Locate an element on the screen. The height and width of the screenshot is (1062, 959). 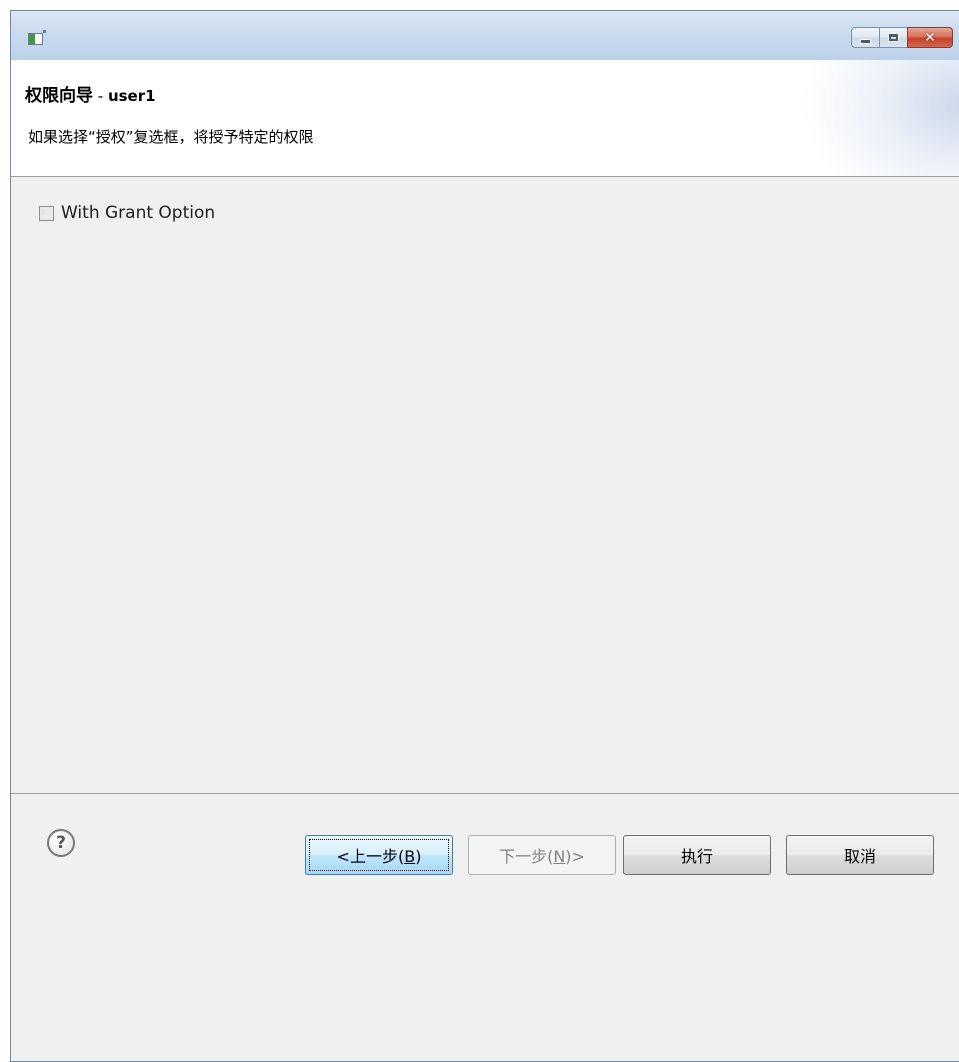
execute-button-label: 执行 is located at coordinates (696, 856).